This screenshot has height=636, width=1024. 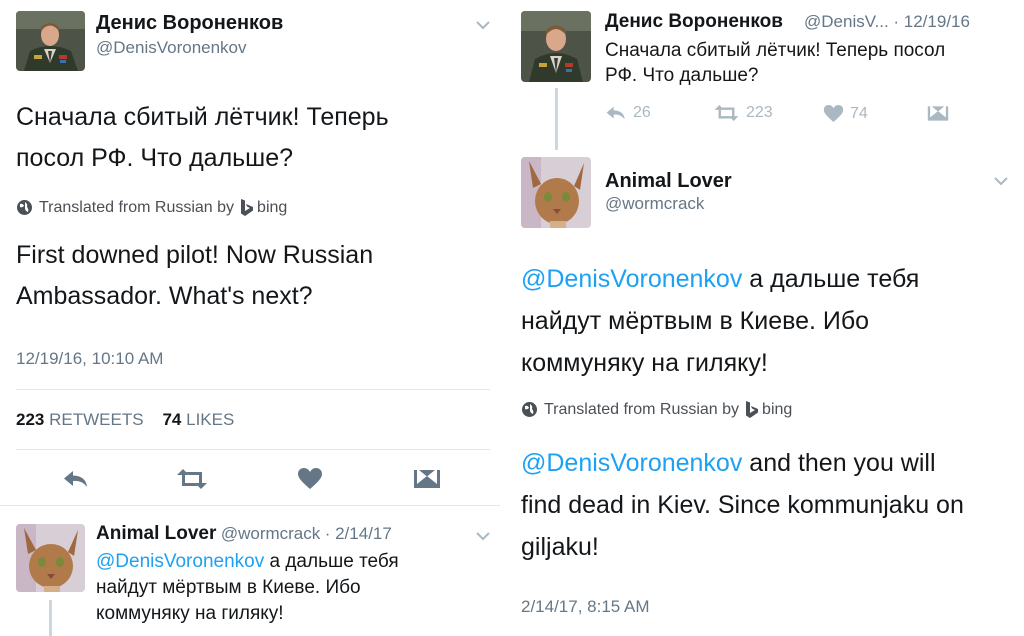 I want to click on retweets-label: RETWEETS, so click(x=96, y=419).